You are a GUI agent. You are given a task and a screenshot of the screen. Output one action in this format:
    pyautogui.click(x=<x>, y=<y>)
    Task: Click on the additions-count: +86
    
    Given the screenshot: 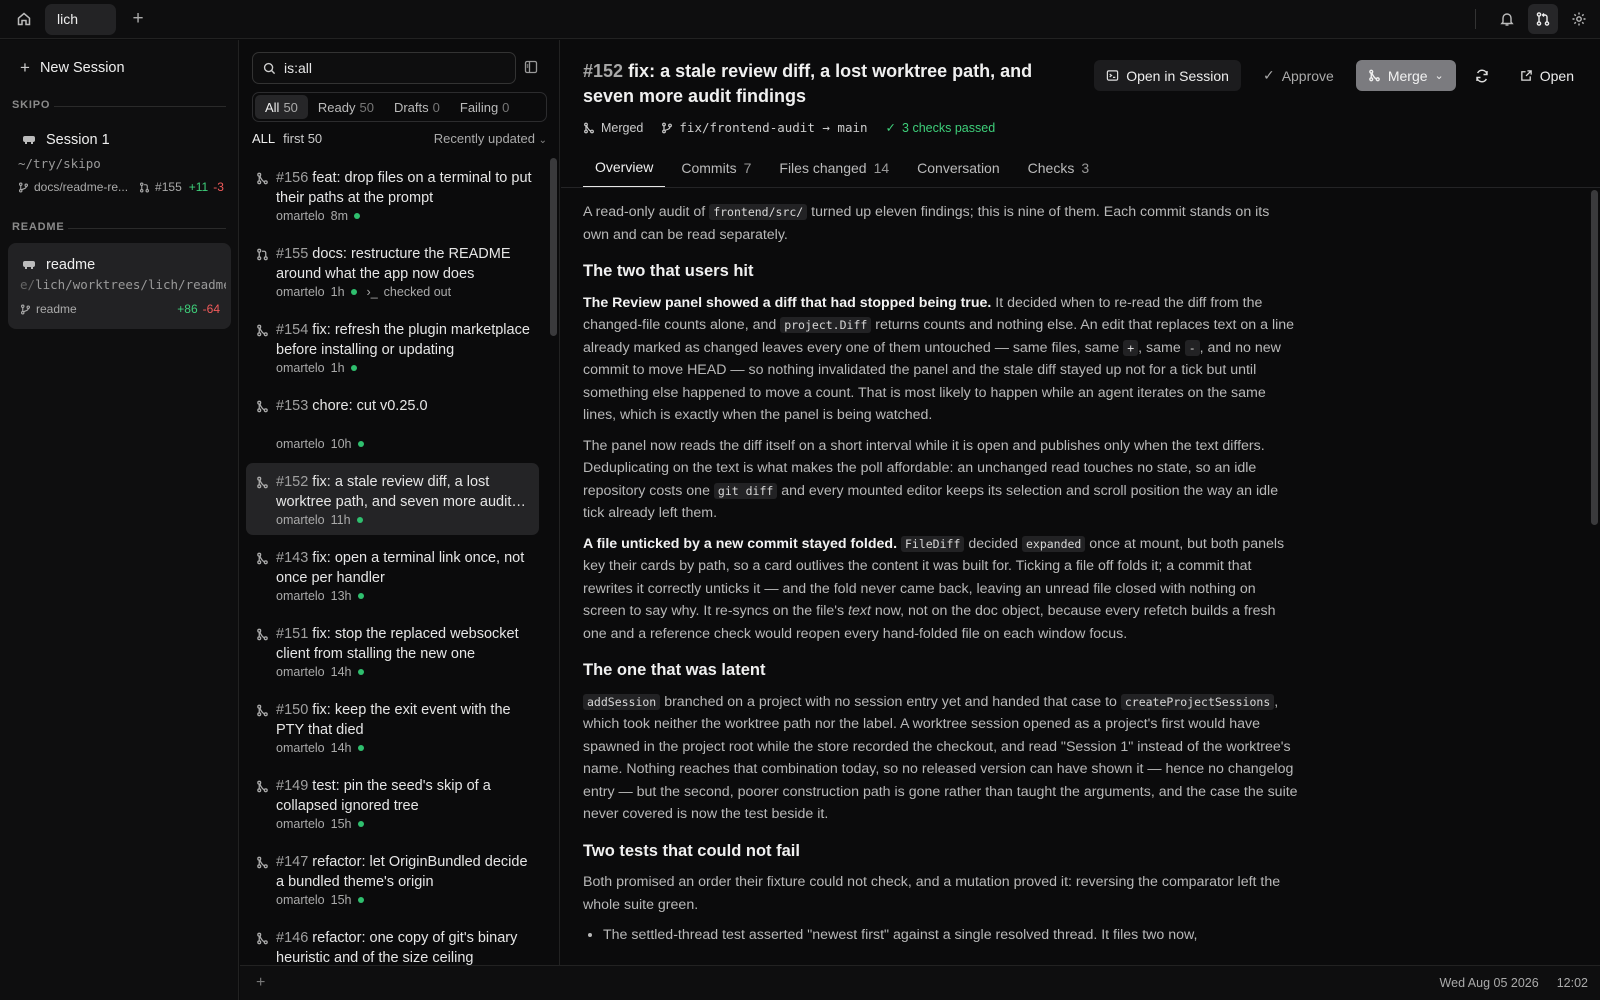 What is the action you would take?
    pyautogui.click(x=187, y=309)
    